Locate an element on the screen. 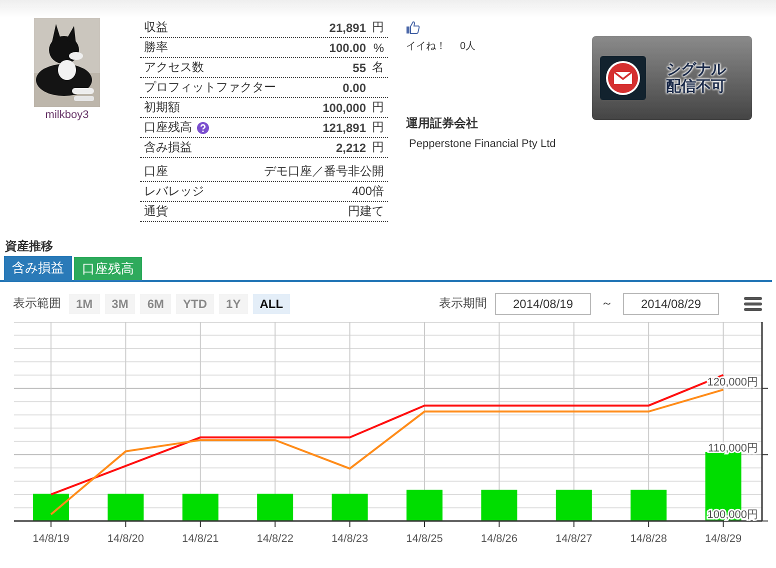 Image resolution: width=776 pixels, height=568 pixels. period-label: 表示期間 is located at coordinates (463, 303).